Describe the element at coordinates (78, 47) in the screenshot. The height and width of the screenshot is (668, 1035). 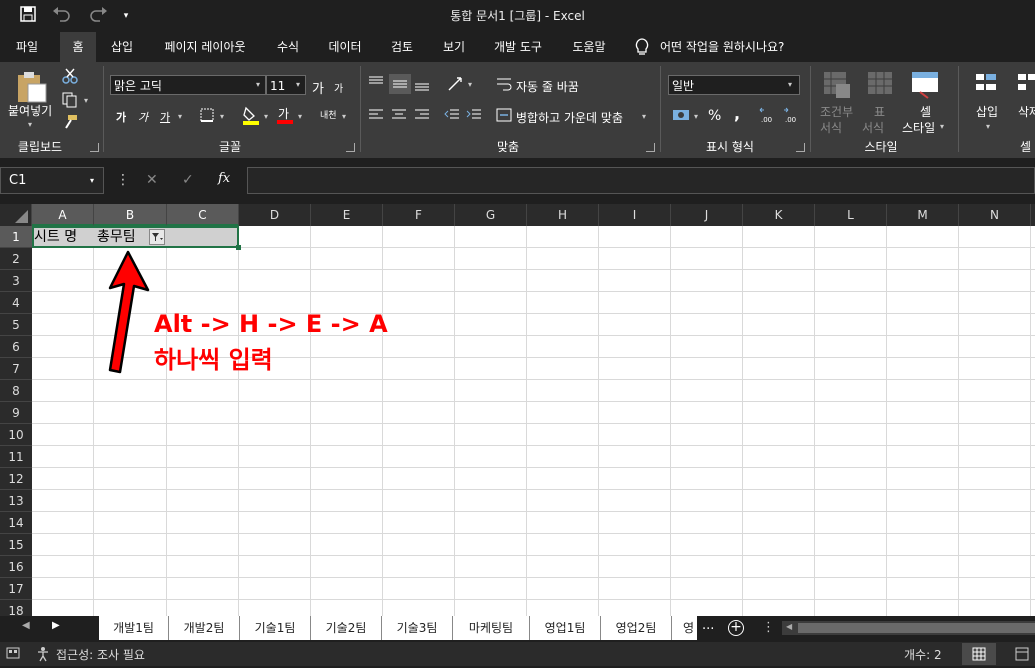
I see `tab-home: 홈` at that location.